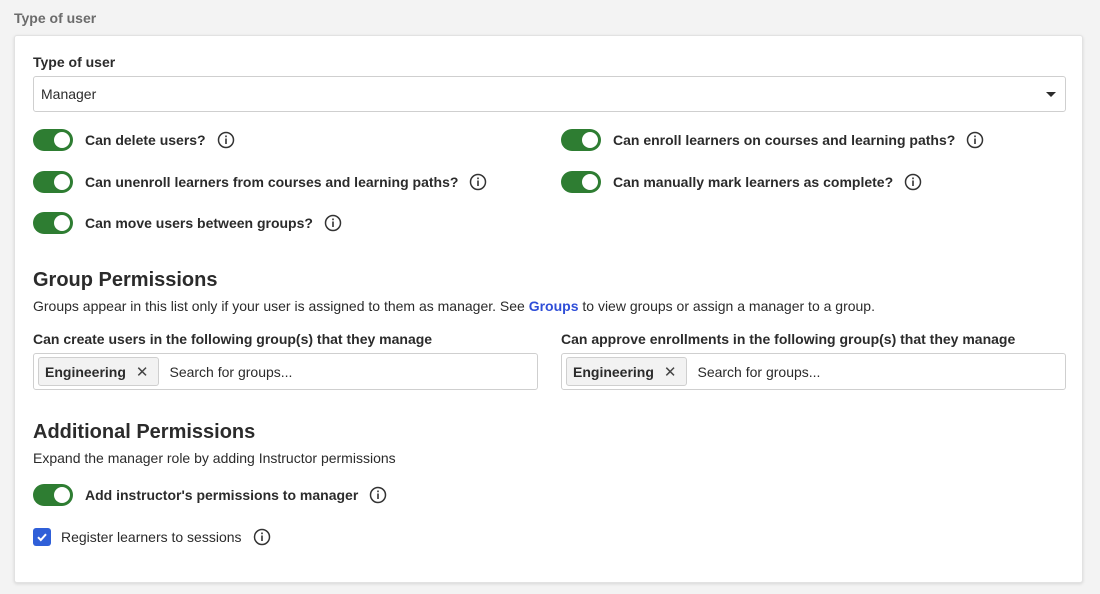  Describe the element at coordinates (581, 140) in the screenshot. I see `enroll-learners-toggle` at that location.